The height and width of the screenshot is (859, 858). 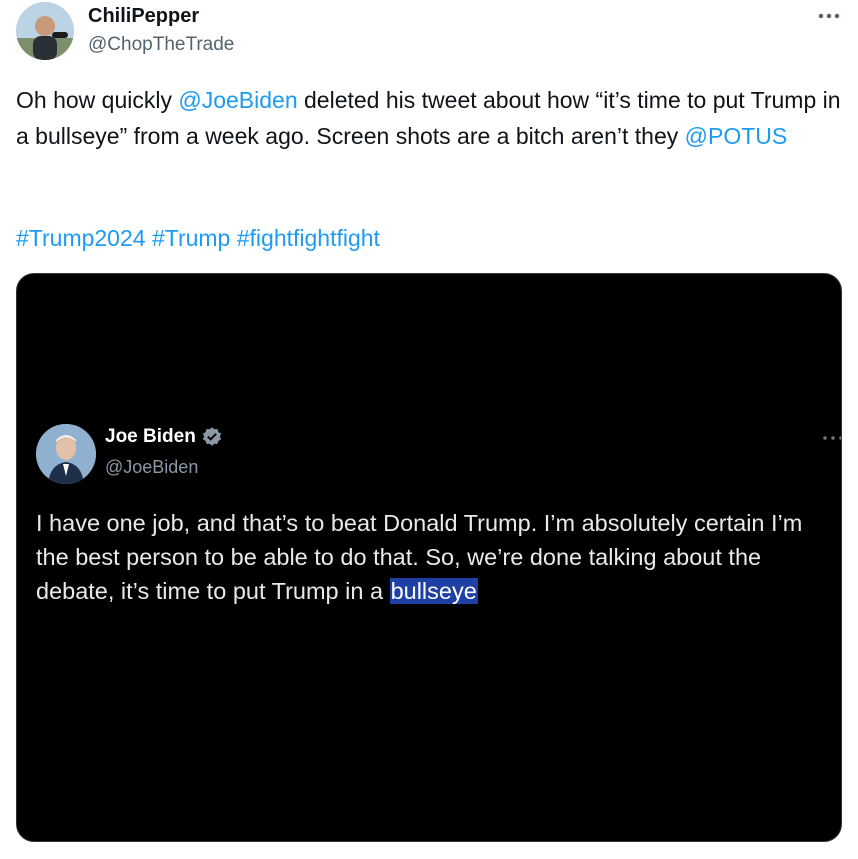 I want to click on embedded-display-name: Joe Biden, so click(x=164, y=437).